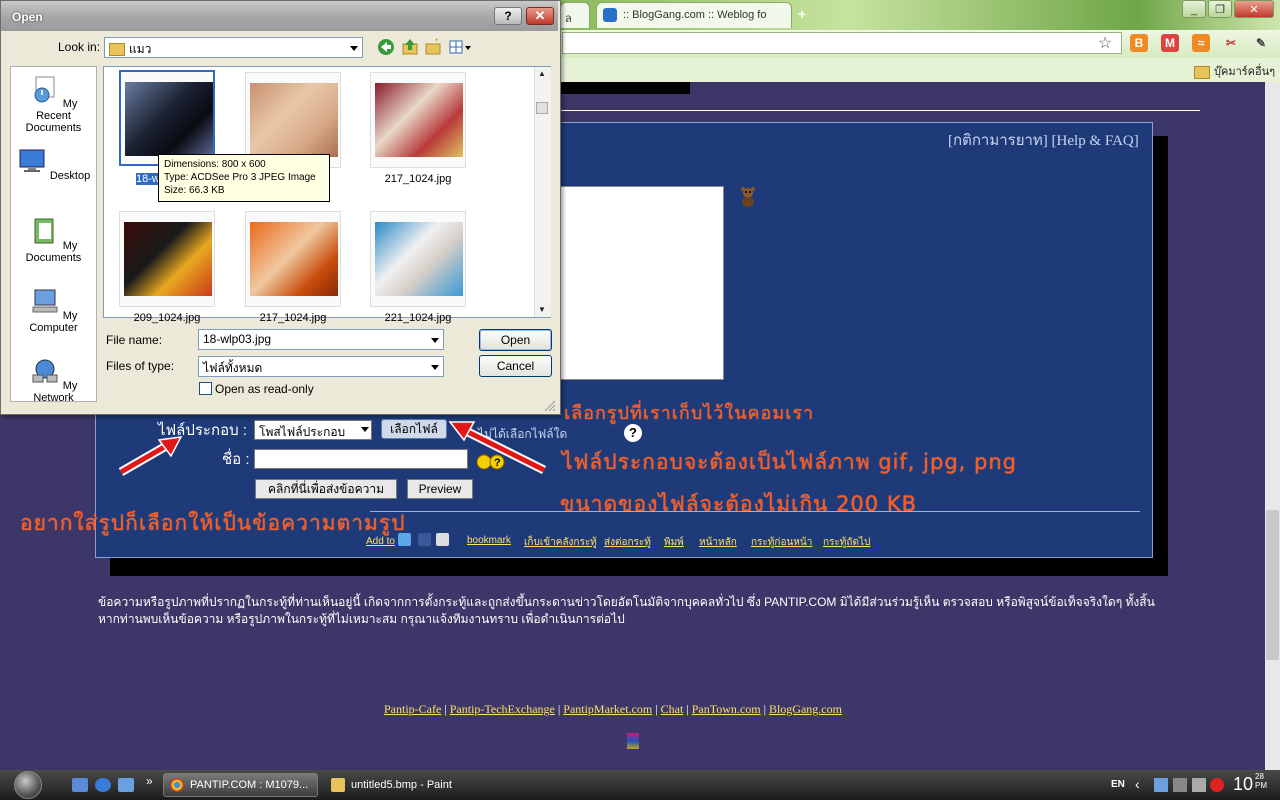 Image resolution: width=1280 pixels, height=800 pixels. Describe the element at coordinates (326, 489) in the screenshot. I see `send-message-button: คลิกที่นี่เพื่อส่งข้อความ` at that location.